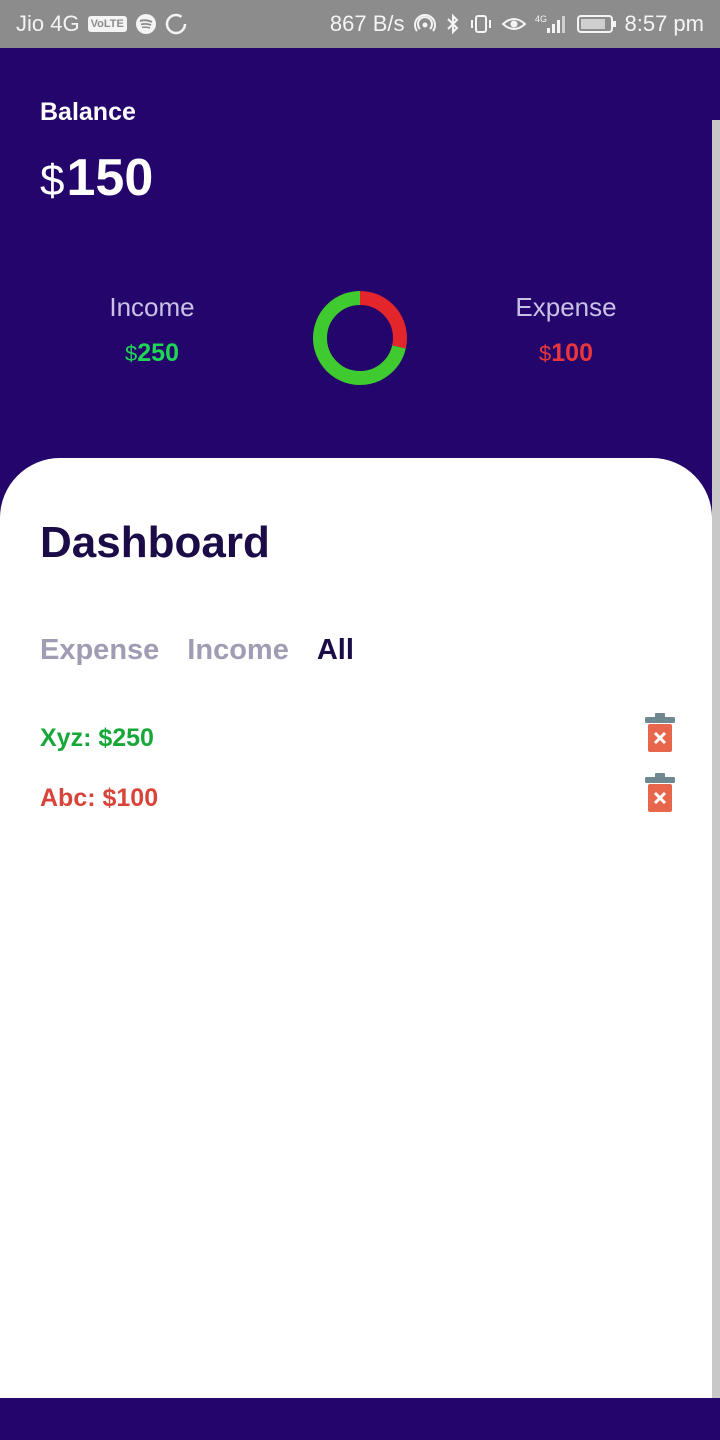 This screenshot has height=1440, width=720. I want to click on balance-currency: $, so click(52, 180).